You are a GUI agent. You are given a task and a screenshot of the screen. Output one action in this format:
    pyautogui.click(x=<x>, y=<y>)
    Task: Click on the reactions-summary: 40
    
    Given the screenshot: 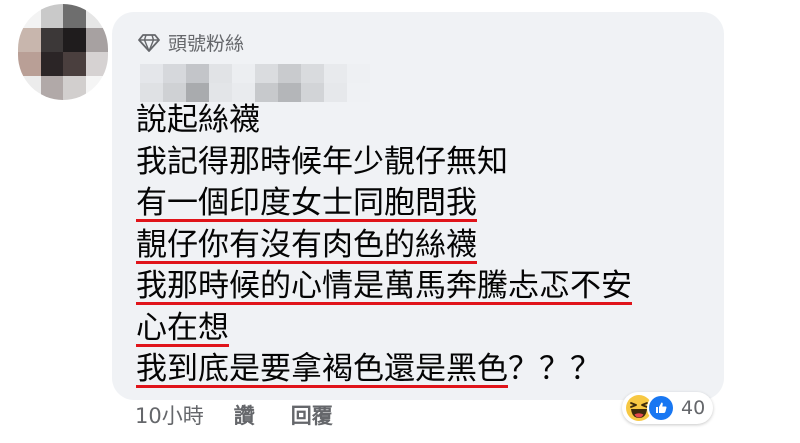 What is the action you would take?
    pyautogui.click(x=668, y=408)
    